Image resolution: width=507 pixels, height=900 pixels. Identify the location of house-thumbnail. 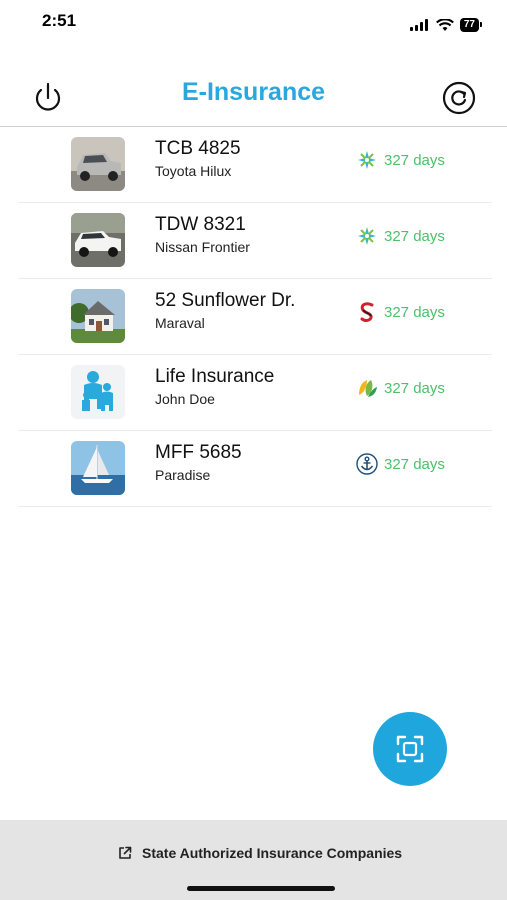
(98, 316).